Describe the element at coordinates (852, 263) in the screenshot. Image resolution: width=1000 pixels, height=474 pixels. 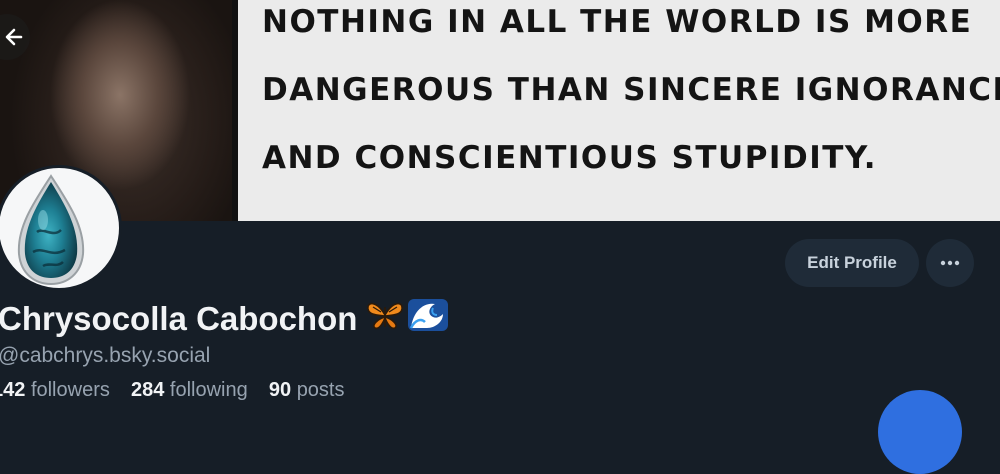
I see `edit-profile-button: Edit Profile` at that location.